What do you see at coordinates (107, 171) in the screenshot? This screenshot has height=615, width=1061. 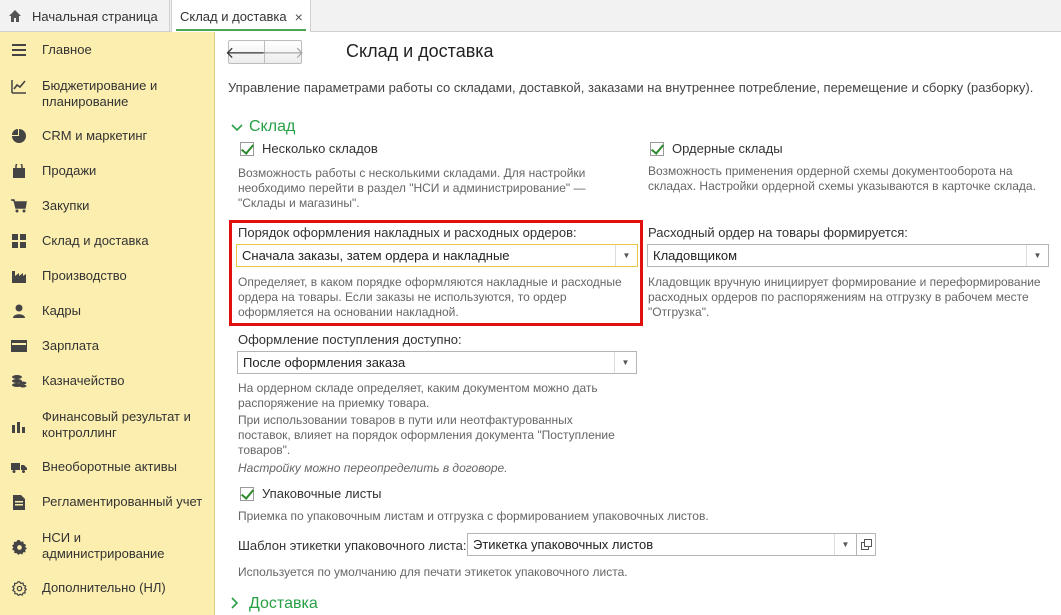 I see `sidebar-item-sales: Продажи` at bounding box center [107, 171].